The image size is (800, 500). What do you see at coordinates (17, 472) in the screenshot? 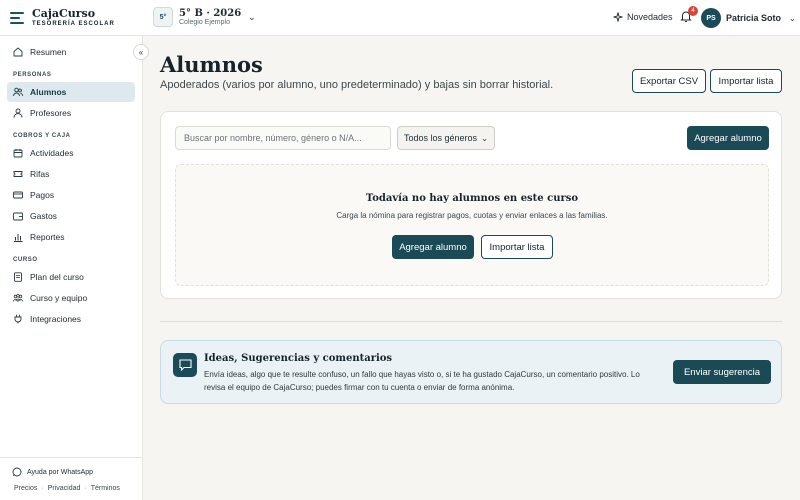
I see `whatsapp-icon` at bounding box center [17, 472].